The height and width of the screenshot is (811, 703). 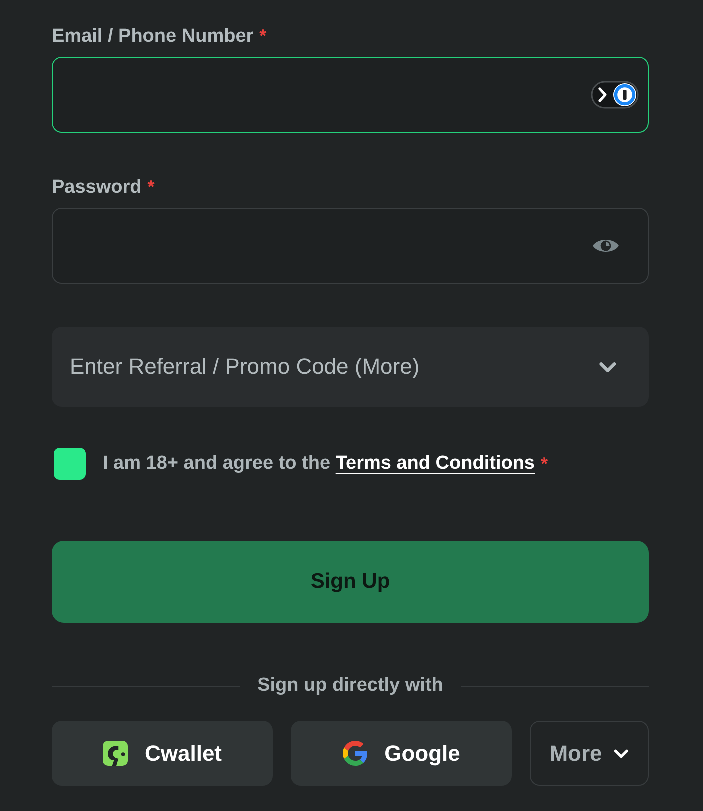 I want to click on checkbox, so click(x=70, y=464).